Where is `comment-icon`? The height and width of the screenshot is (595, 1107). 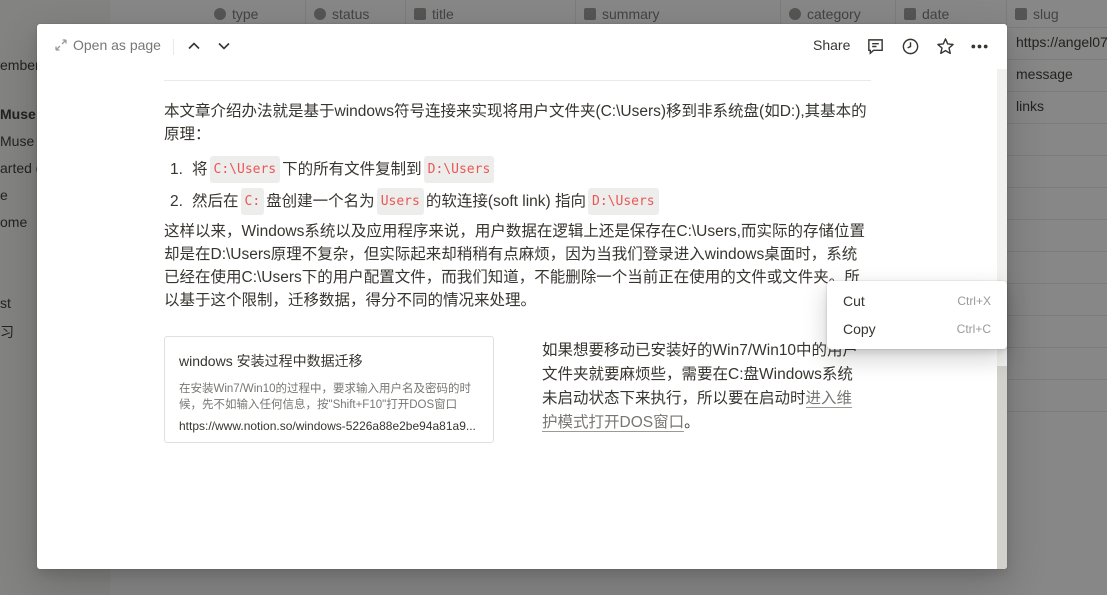 comment-icon is located at coordinates (875, 46).